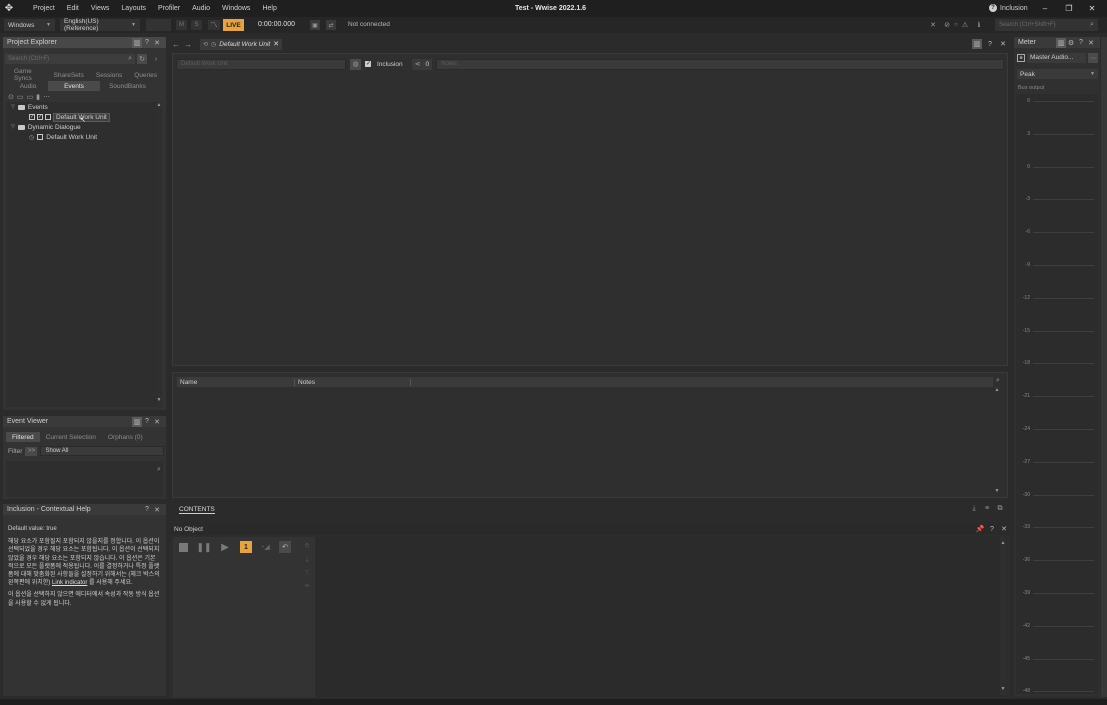 The height and width of the screenshot is (705, 1107). Describe the element at coordinates (183, 547) in the screenshot. I see `stop-button` at that location.